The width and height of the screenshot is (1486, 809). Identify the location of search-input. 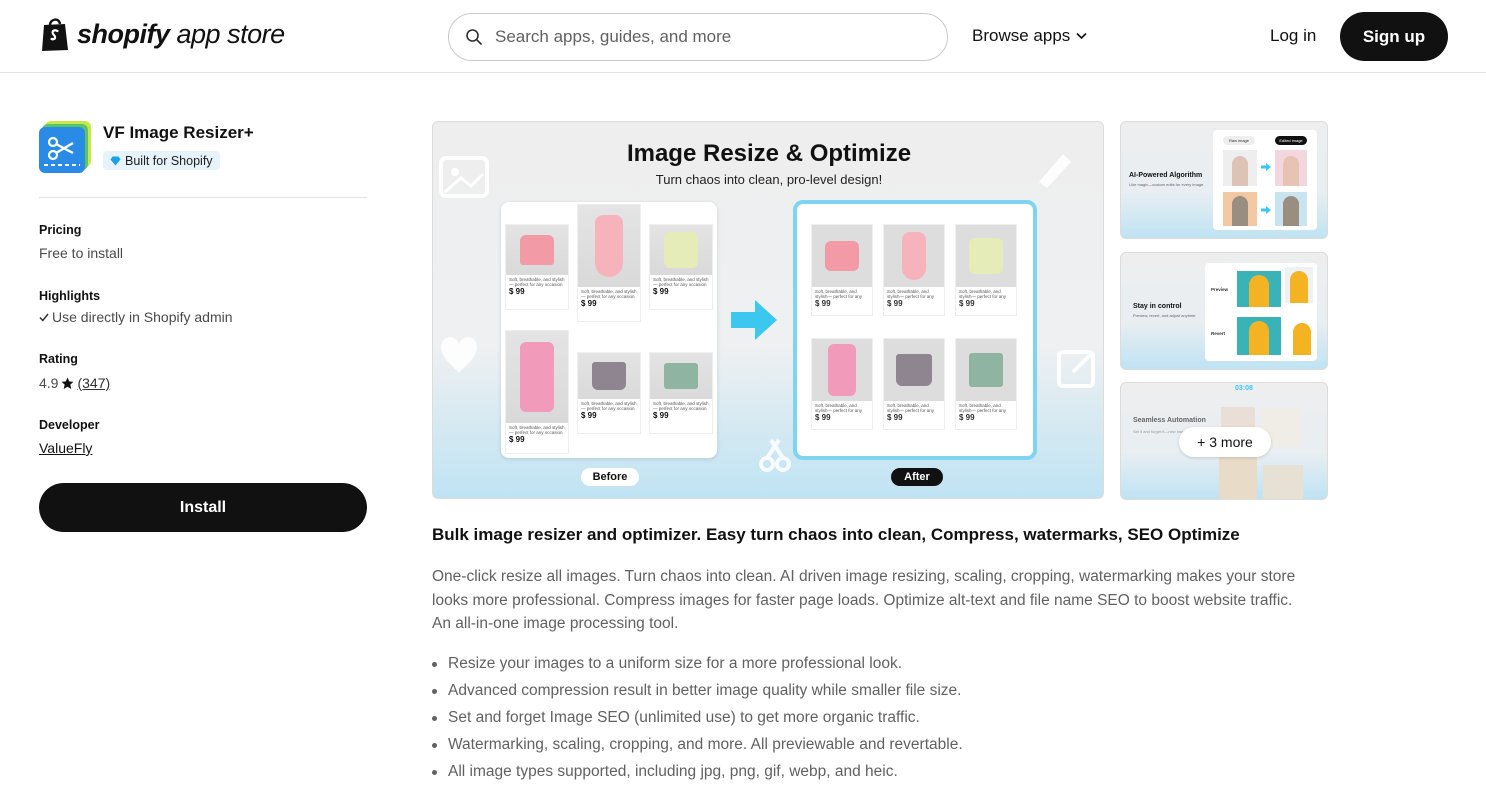
(705, 37).